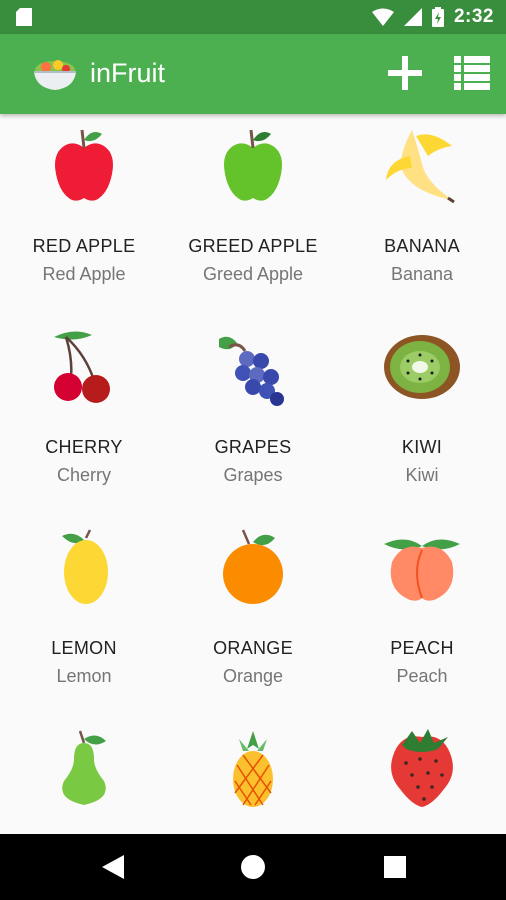 This screenshot has width=506, height=900. What do you see at coordinates (84, 165) in the screenshot?
I see `red-apple-icon` at bounding box center [84, 165].